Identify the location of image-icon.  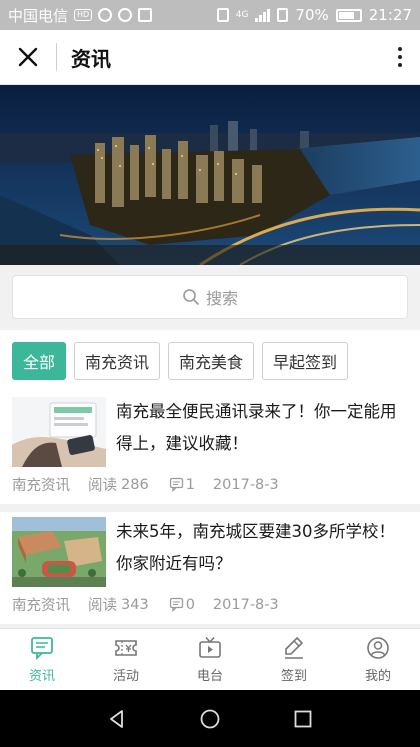
(145, 15).